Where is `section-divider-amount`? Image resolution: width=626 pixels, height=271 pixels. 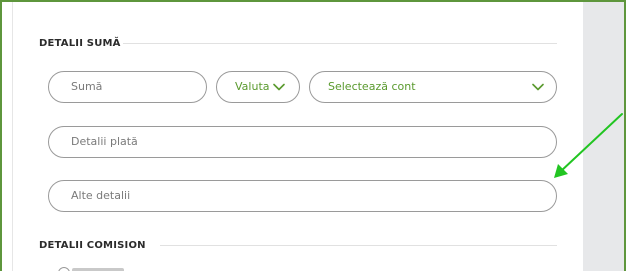 section-divider-amount is located at coordinates (340, 43).